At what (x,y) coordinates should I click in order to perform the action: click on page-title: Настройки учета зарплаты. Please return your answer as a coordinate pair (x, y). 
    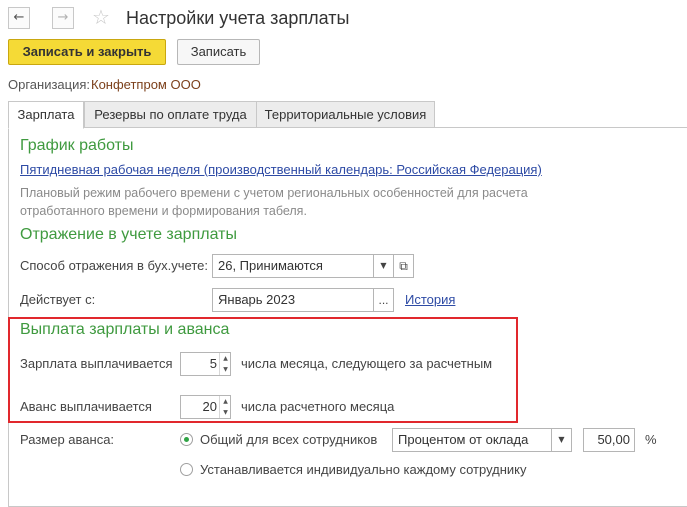
    Looking at the image, I should click on (238, 18).